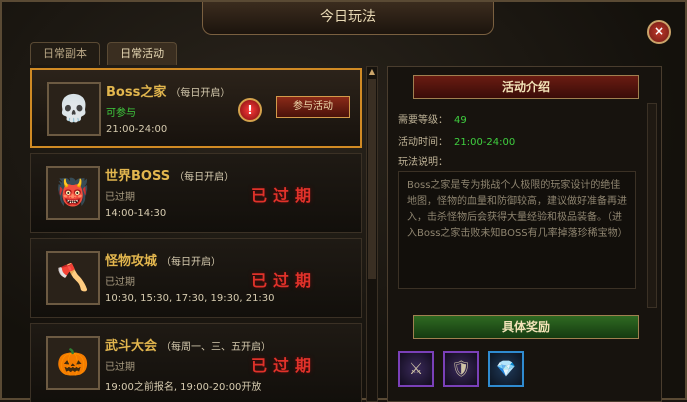  Describe the element at coordinates (460, 120) in the screenshot. I see `level-value: 49` at that location.